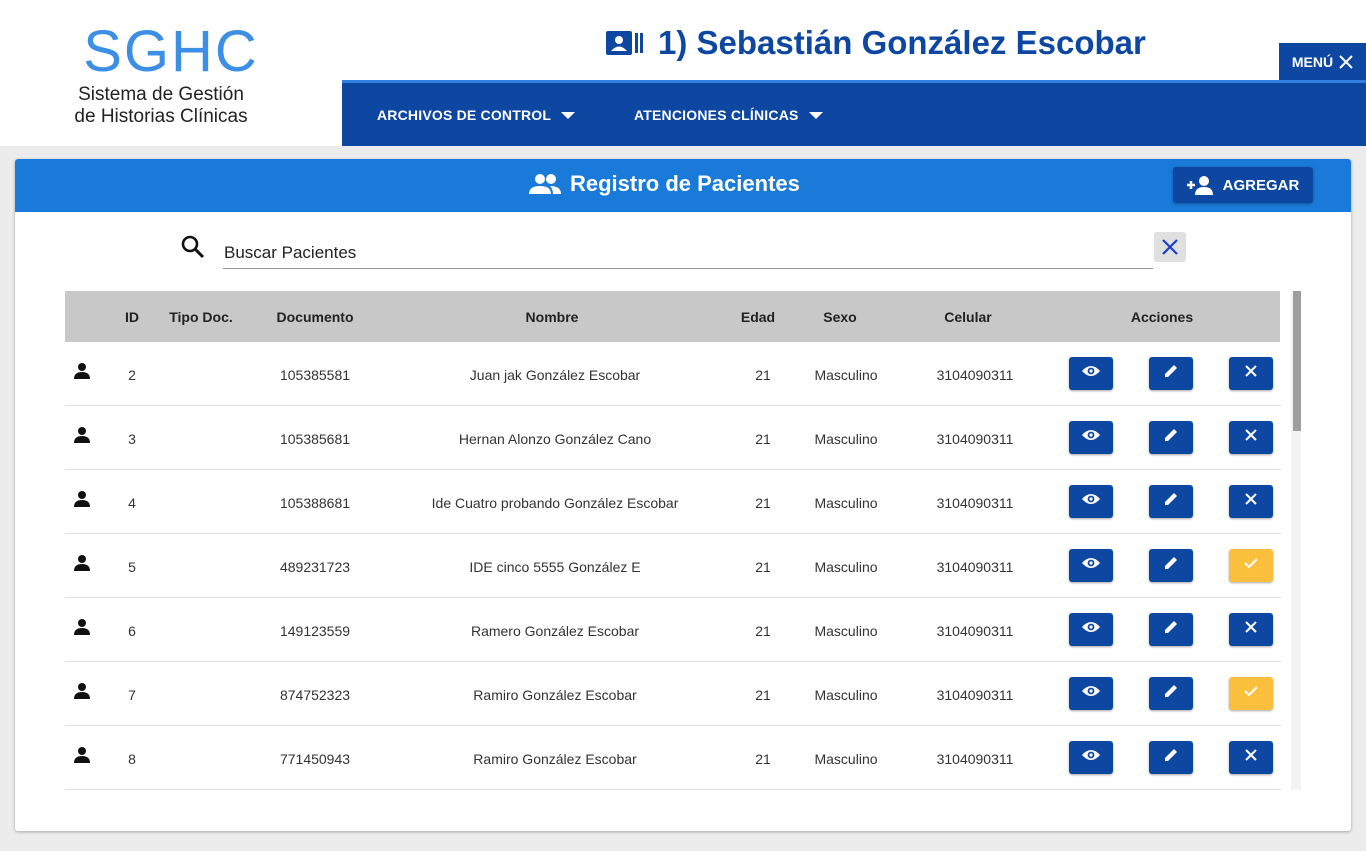 This screenshot has height=851, width=1366. I want to click on header-gap, so click(1285, 316).